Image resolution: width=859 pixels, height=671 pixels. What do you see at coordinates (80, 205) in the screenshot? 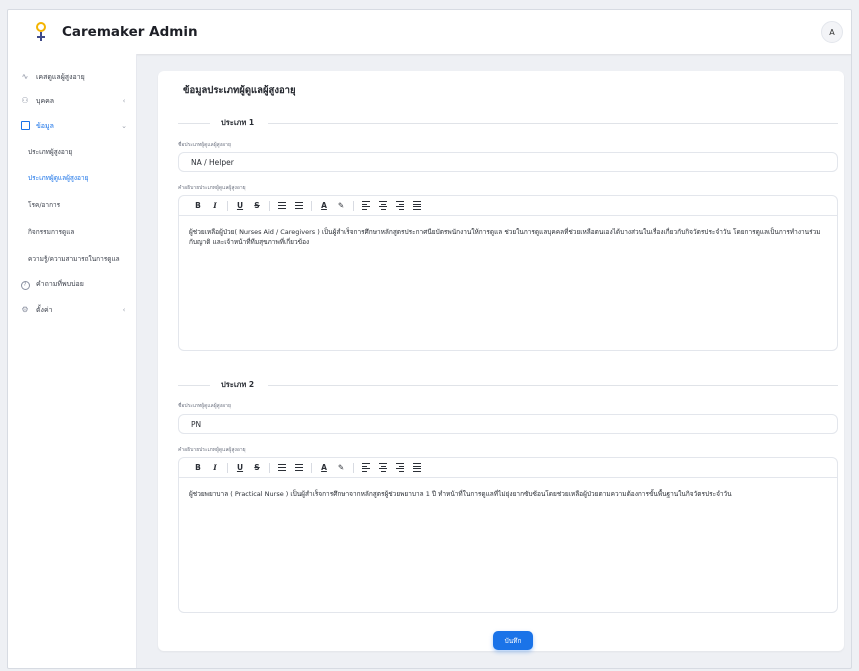
I see `sidebar-subitem-diseases: โรค/อาการ` at bounding box center [80, 205].